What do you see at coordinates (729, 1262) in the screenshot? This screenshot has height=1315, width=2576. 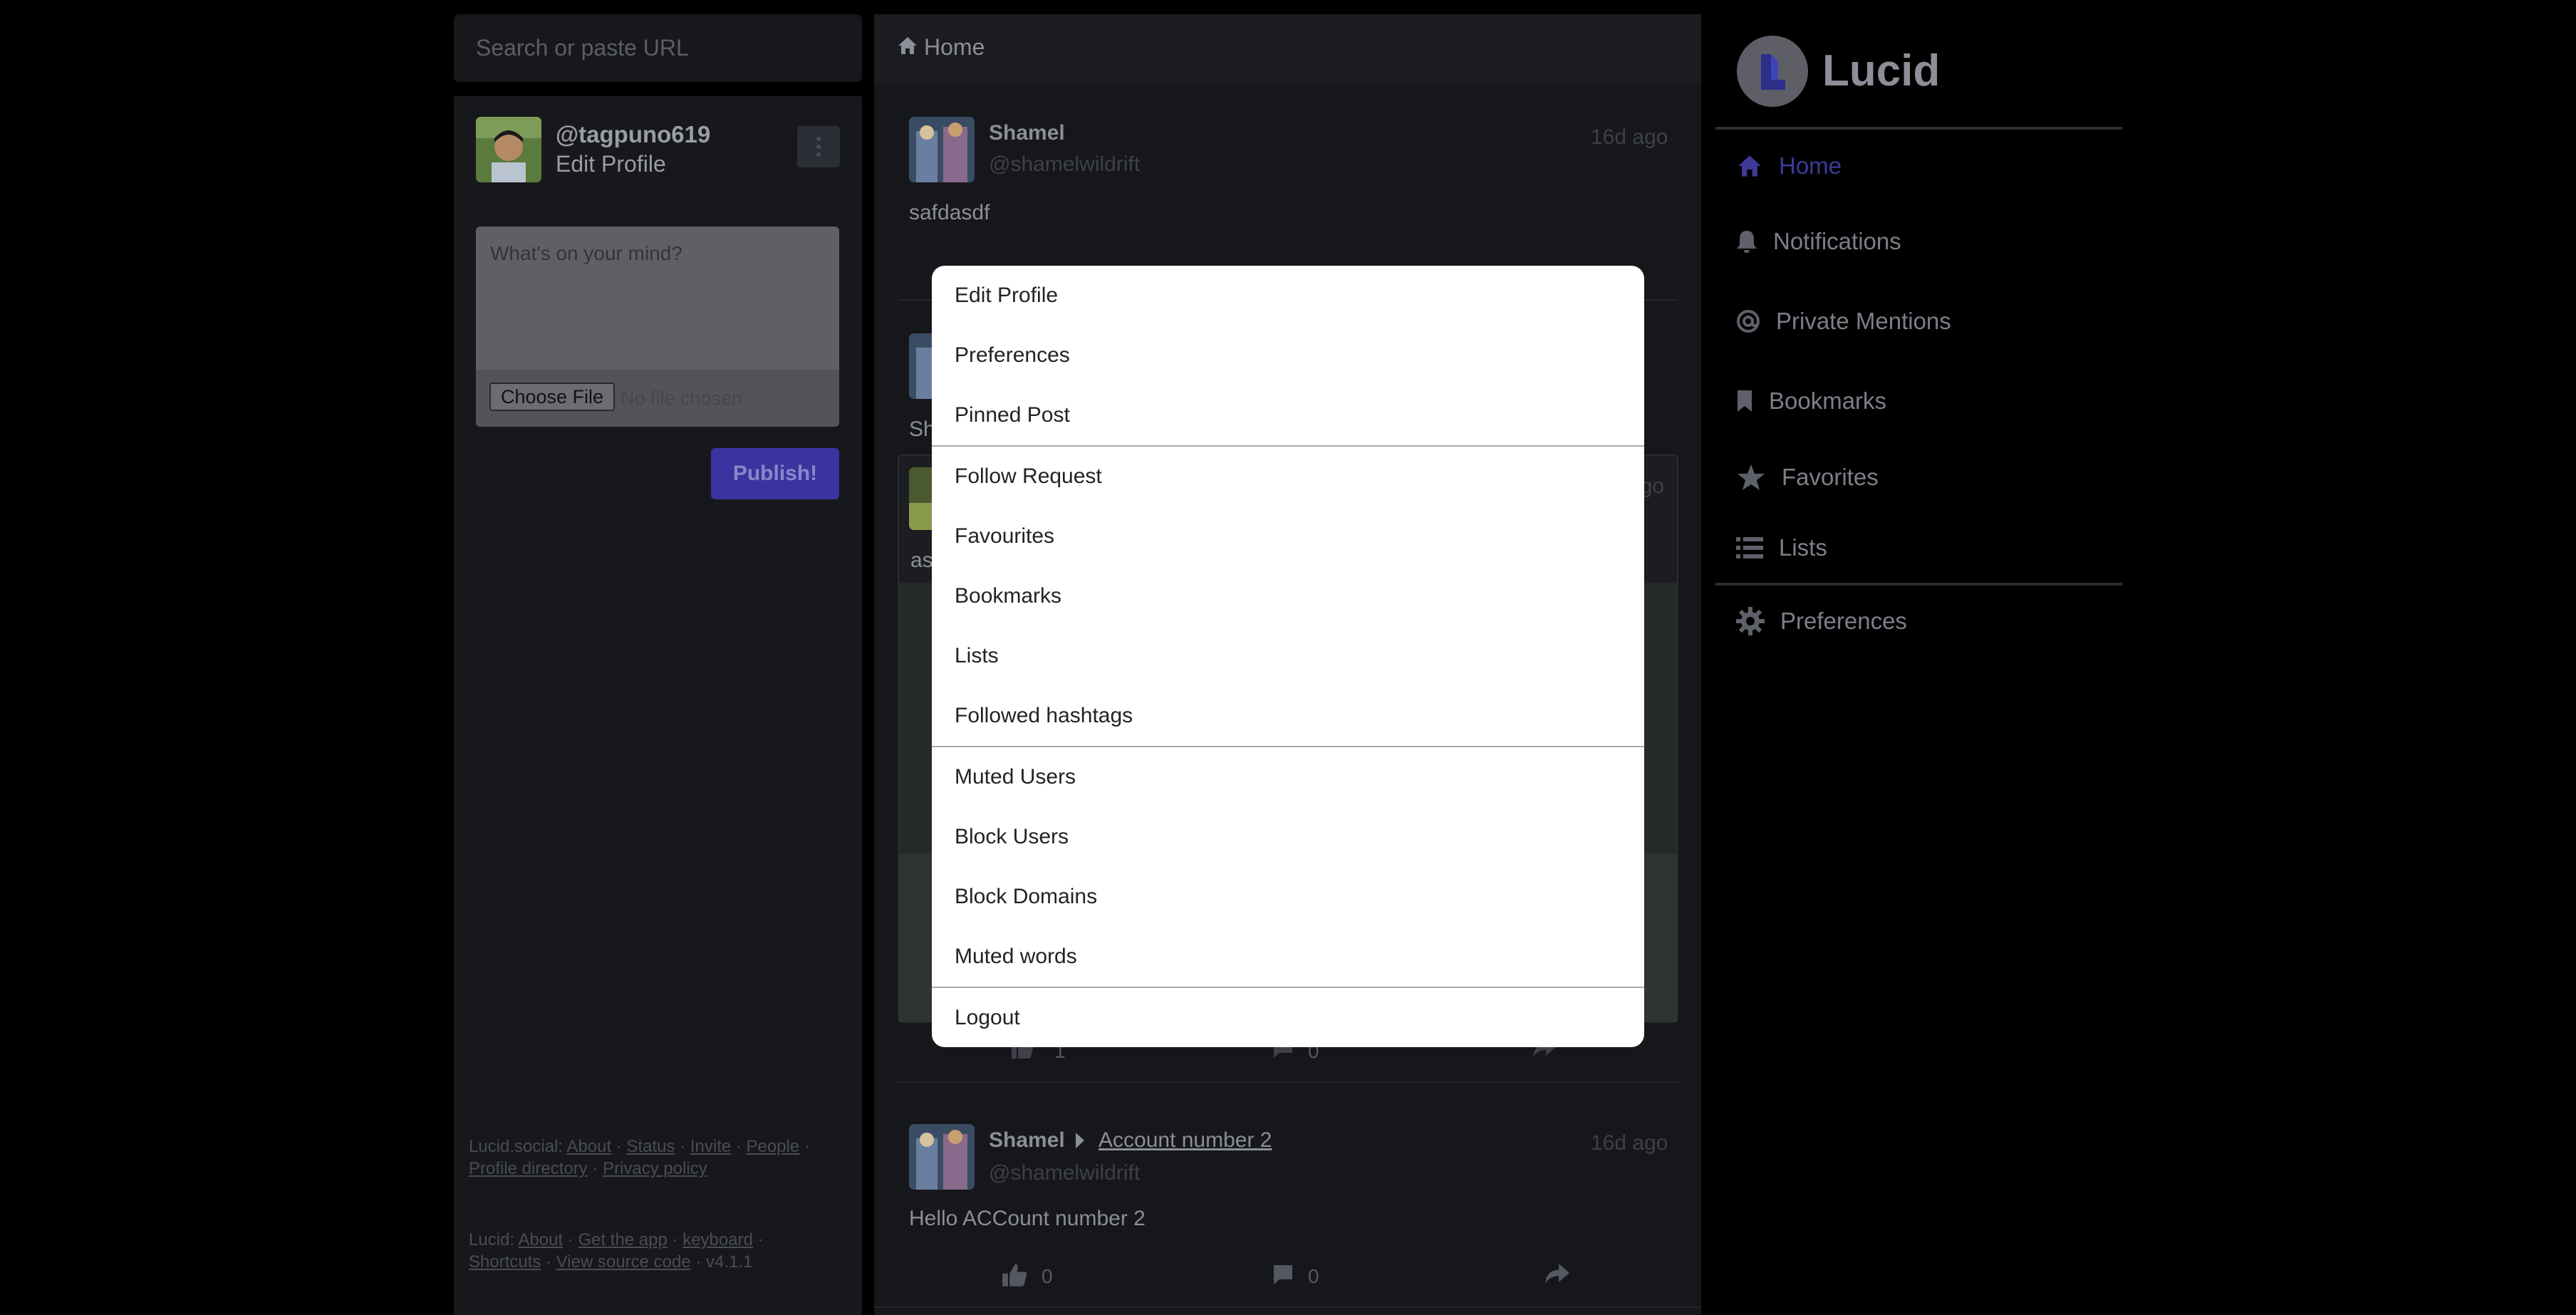 I see `version-label: v4.1.1` at bounding box center [729, 1262].